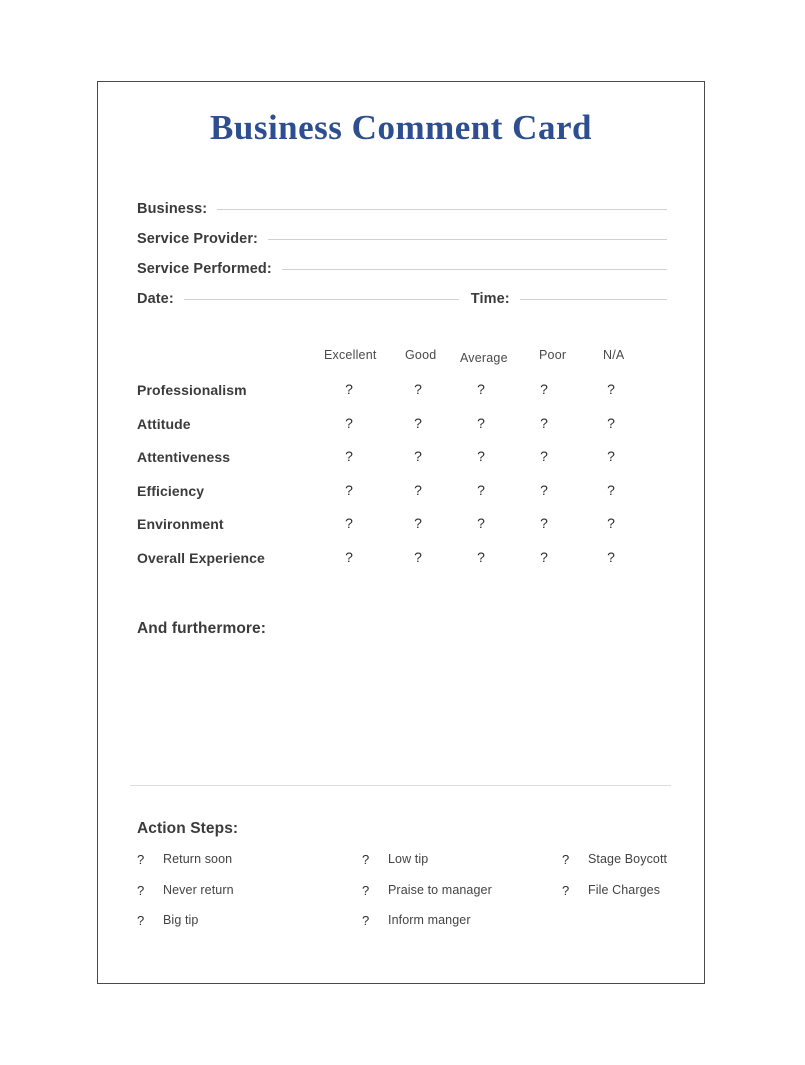  What do you see at coordinates (421, 355) in the screenshot?
I see `rating-column-header: Good` at bounding box center [421, 355].